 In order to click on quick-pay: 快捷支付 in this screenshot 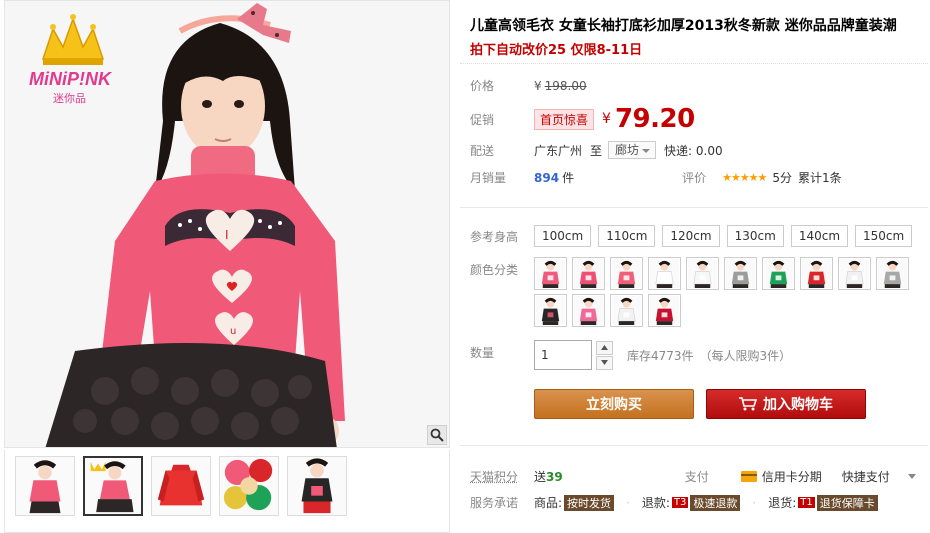, I will do `click(866, 476)`.